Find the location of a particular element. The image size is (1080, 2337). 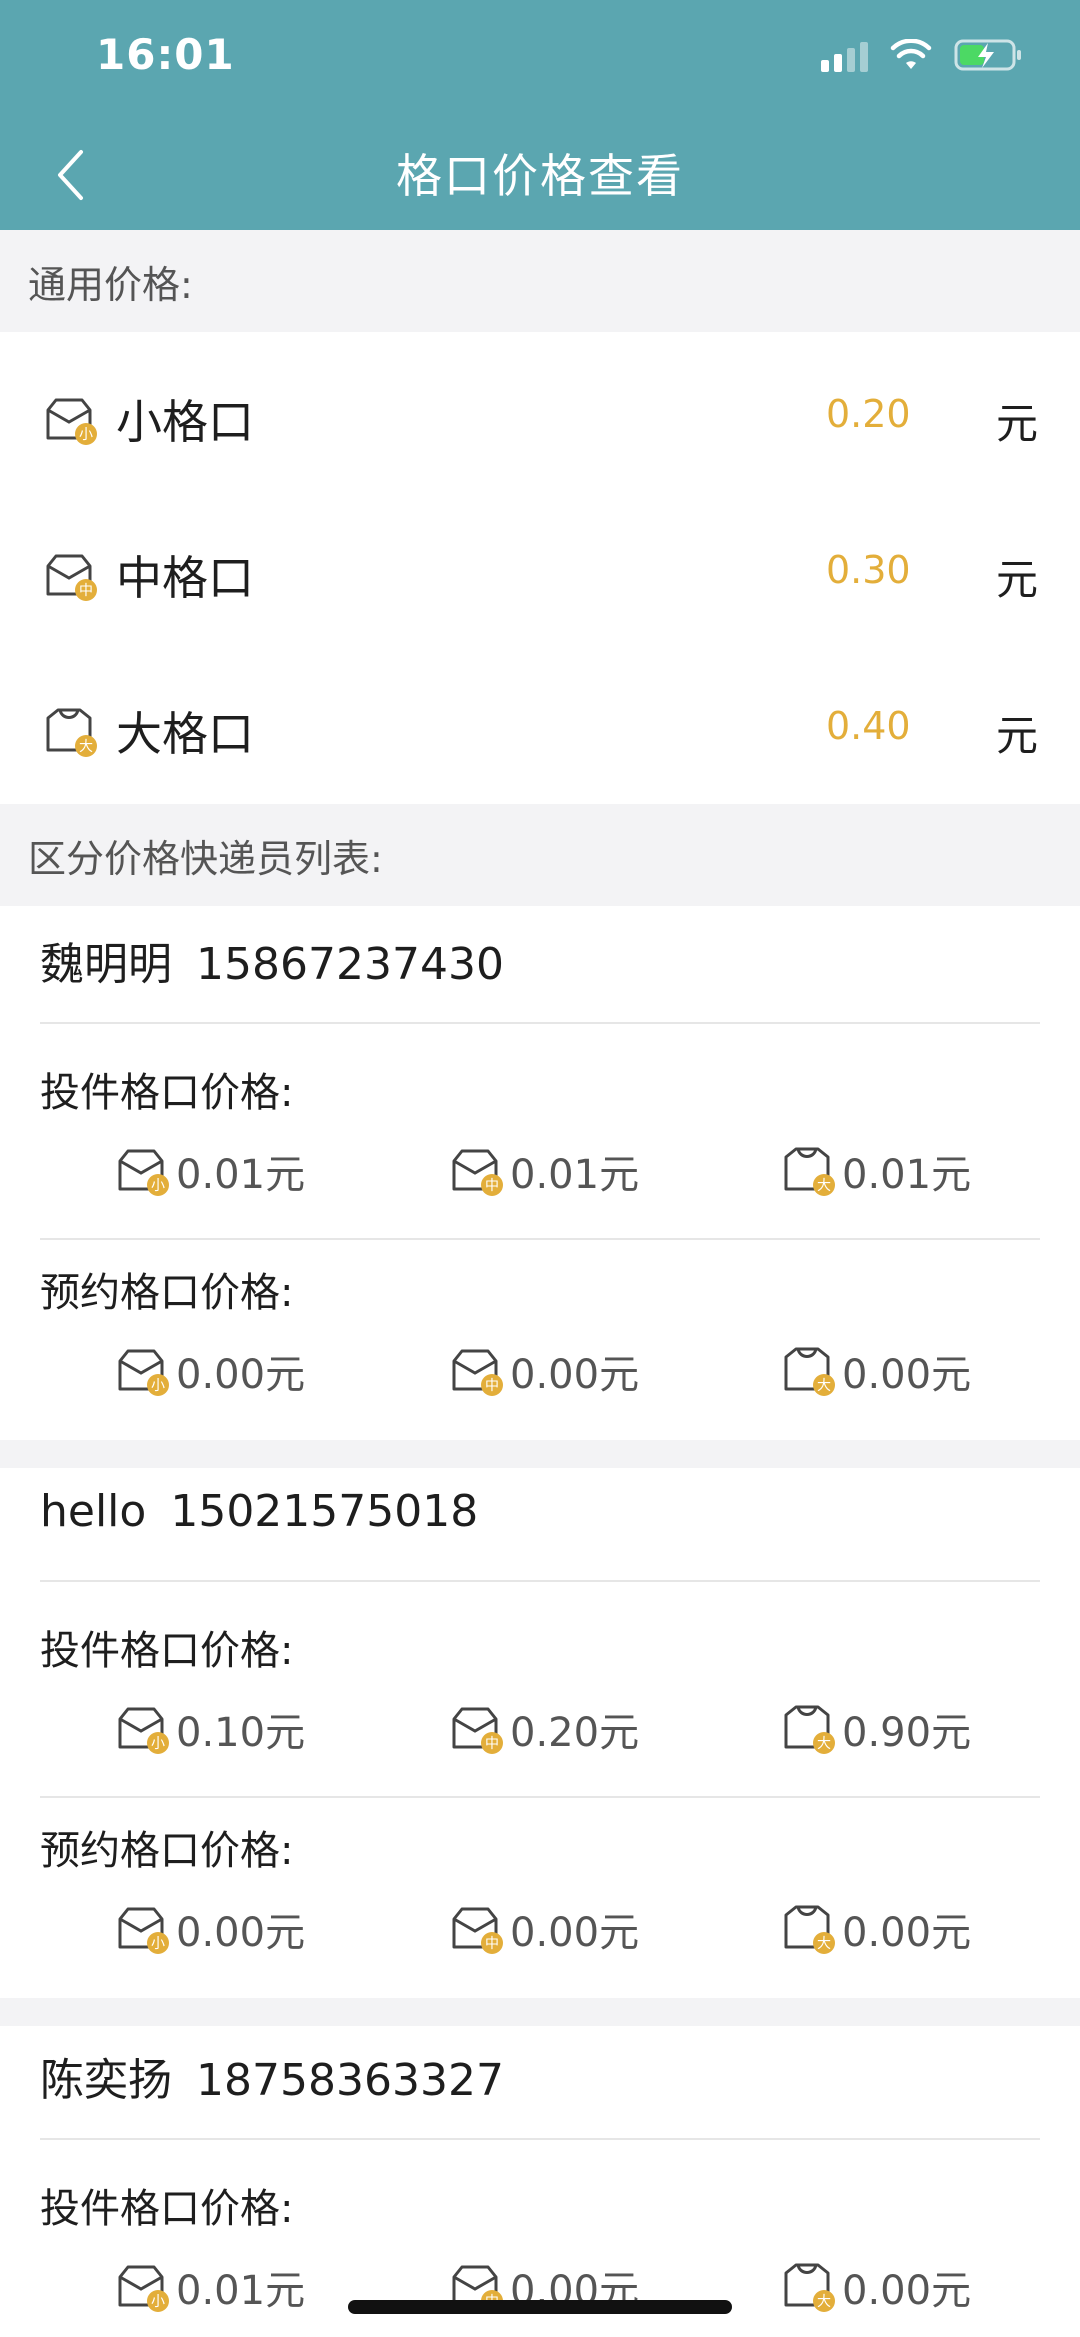

courier-name: 魏明明 is located at coordinates (106, 964).